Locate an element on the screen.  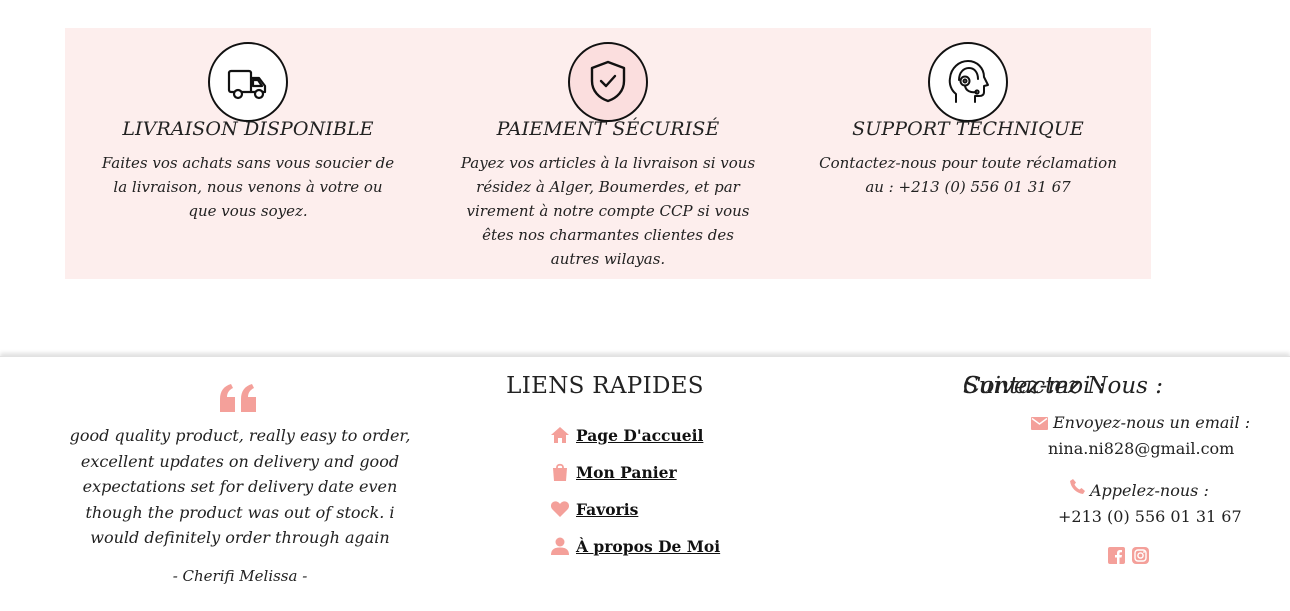
phone-icon is located at coordinates (1077, 486).